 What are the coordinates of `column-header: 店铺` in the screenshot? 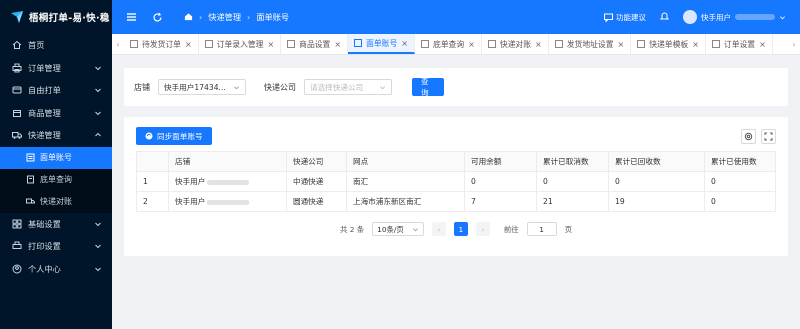 It's located at (227, 161).